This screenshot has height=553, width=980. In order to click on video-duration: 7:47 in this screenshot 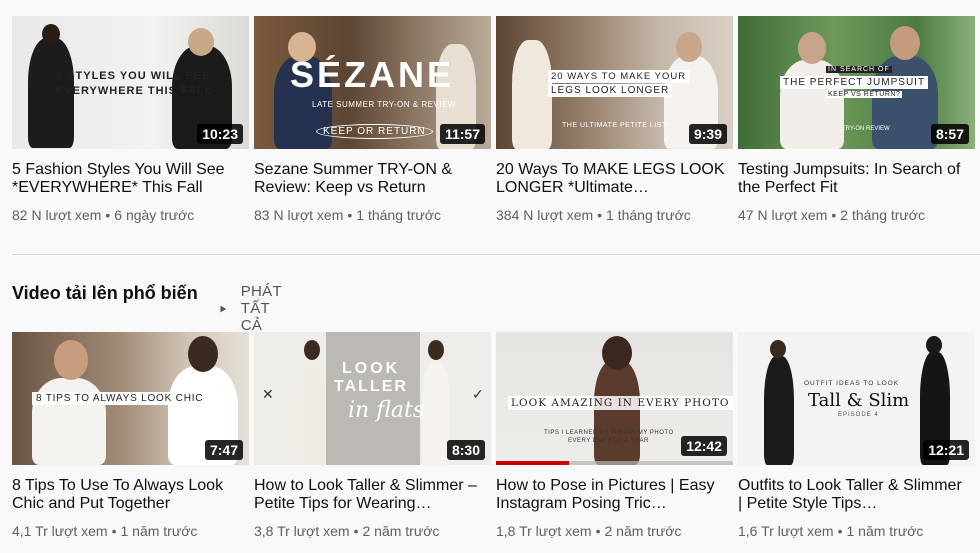, I will do `click(223, 450)`.